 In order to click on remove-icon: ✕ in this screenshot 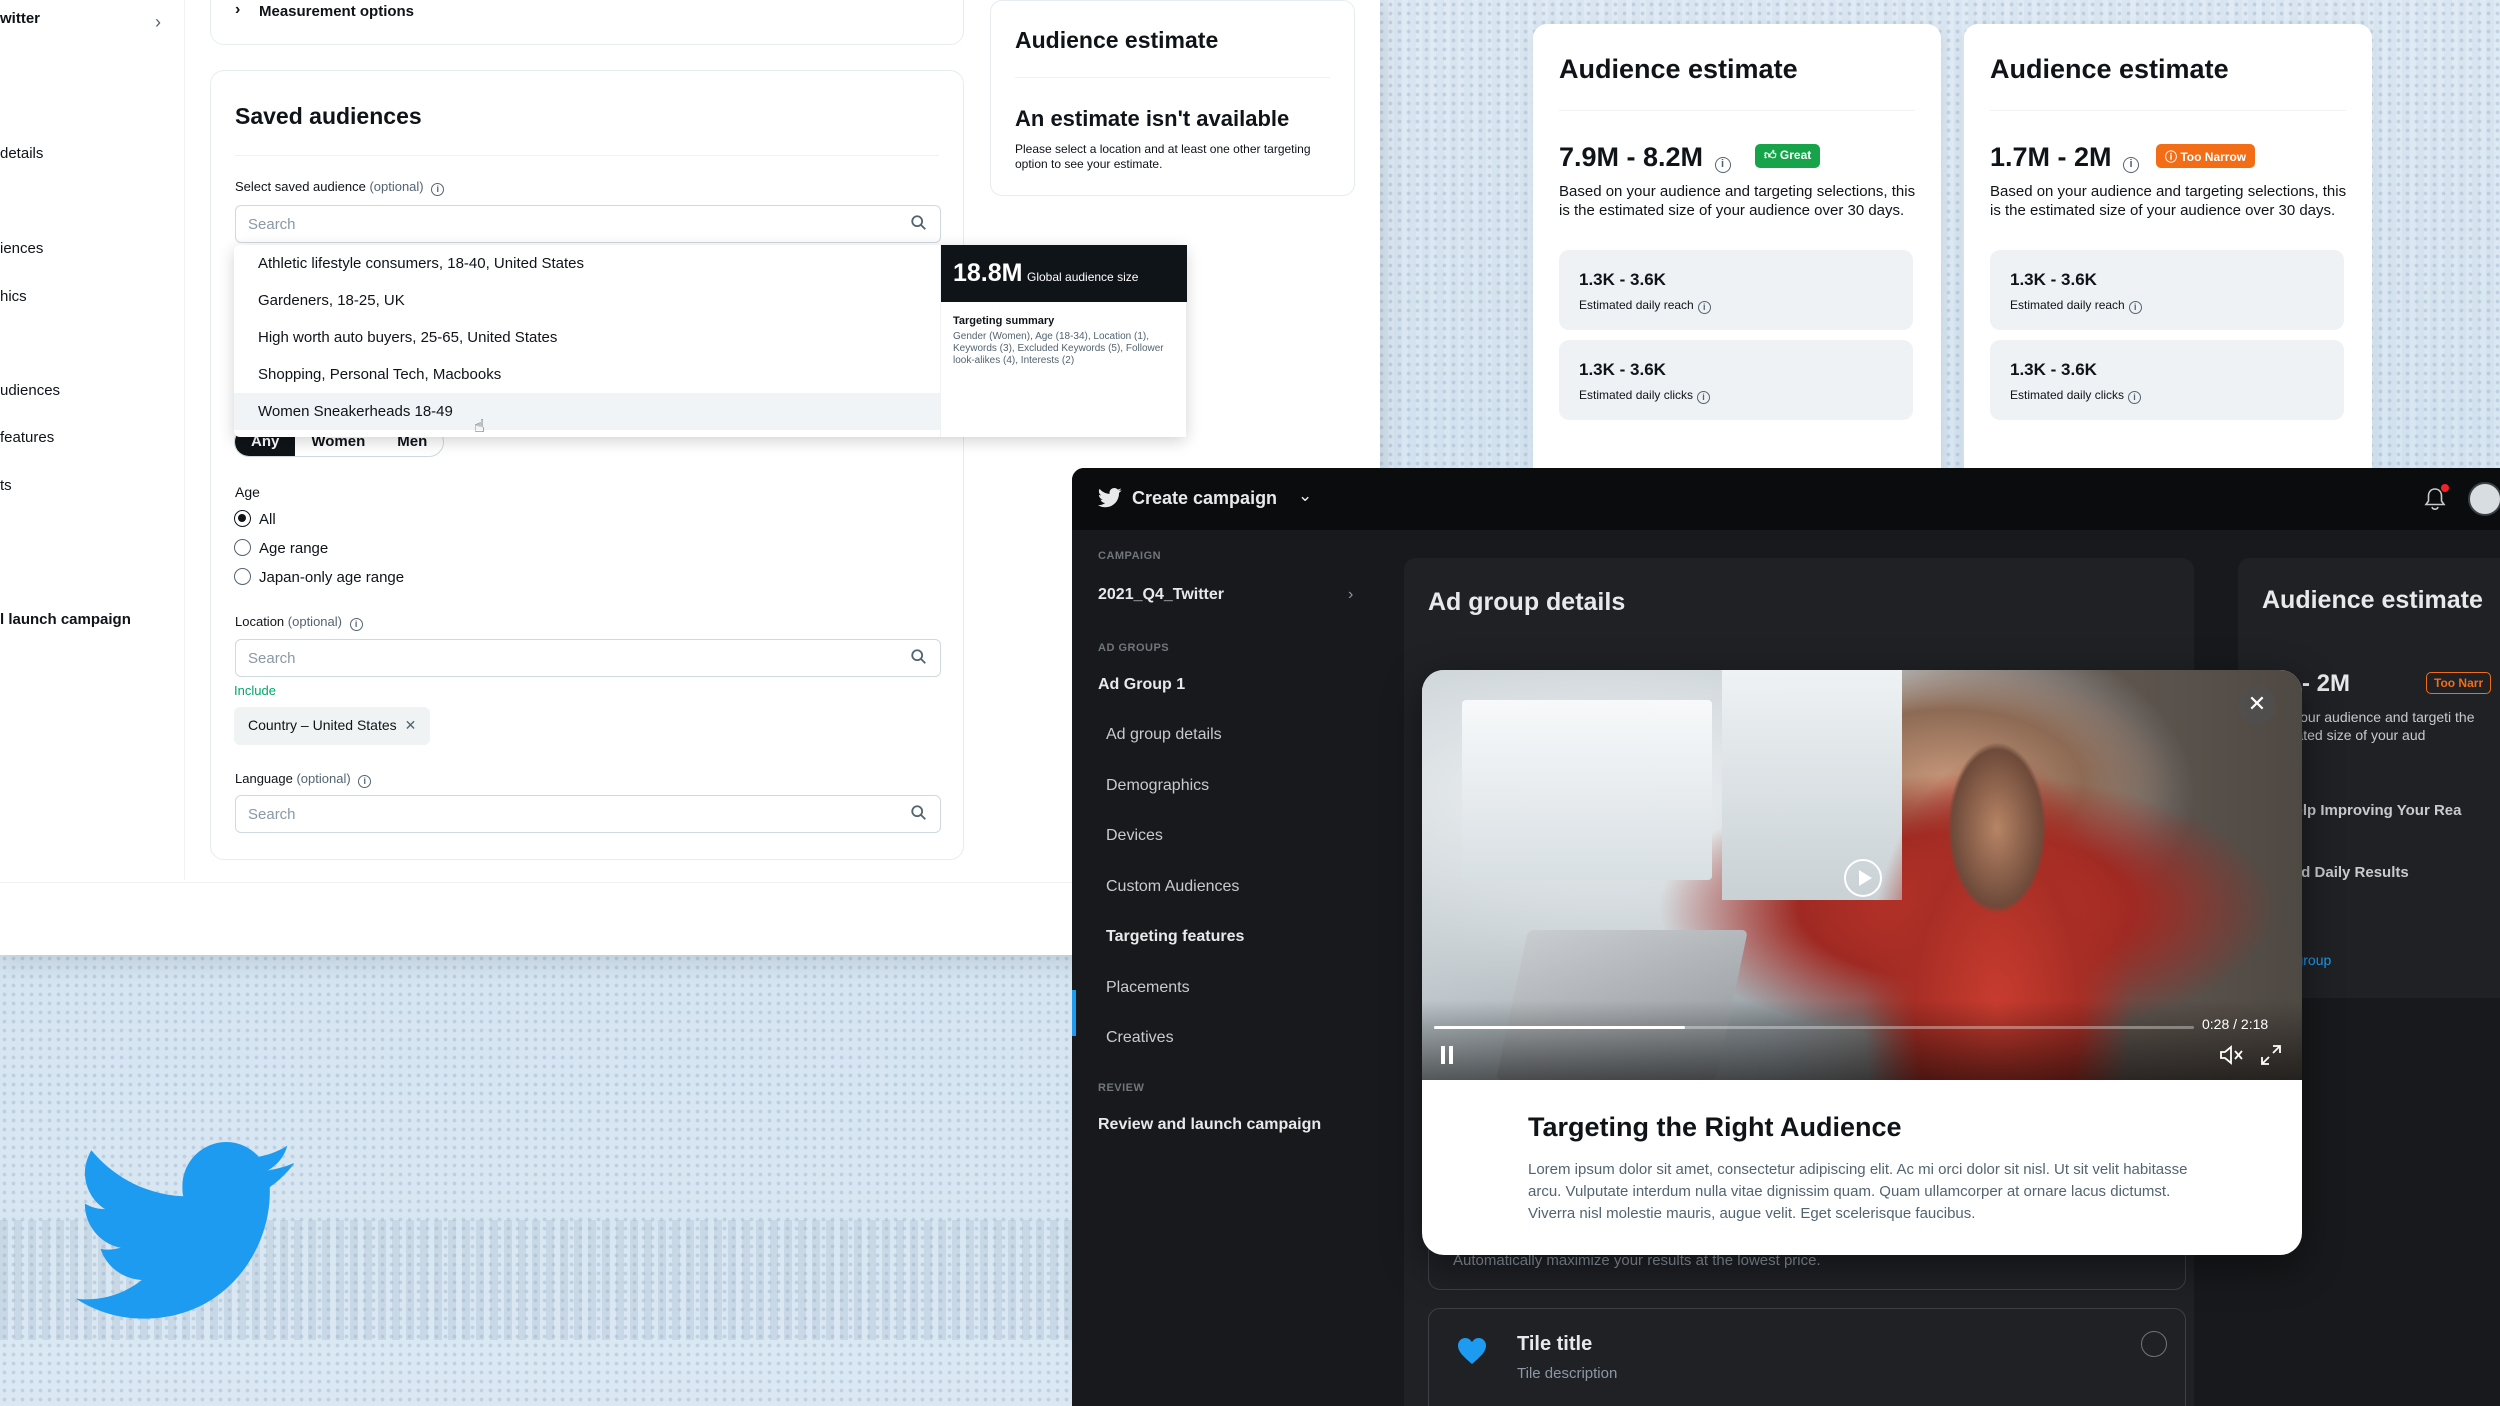, I will do `click(411, 725)`.